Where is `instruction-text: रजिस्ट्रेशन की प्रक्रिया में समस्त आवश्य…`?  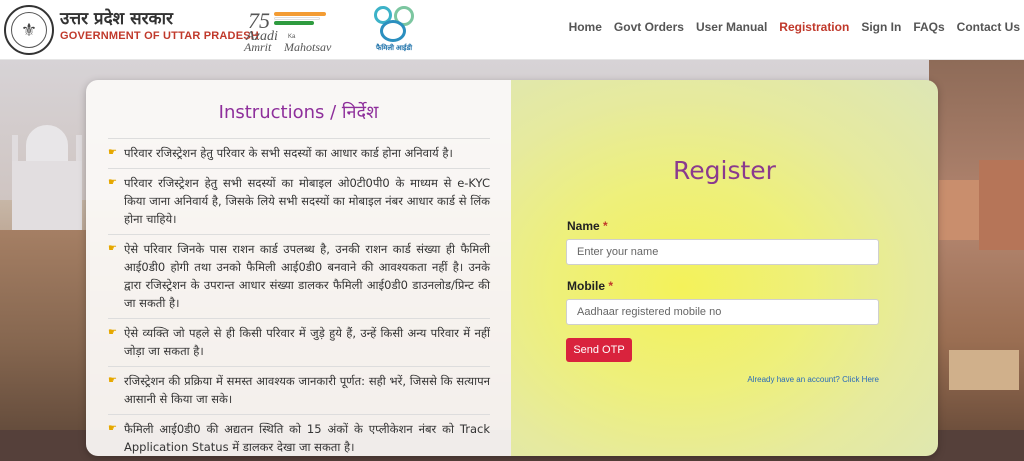
instruction-text: रजिस्ट्रेशन की प्रक्रिया में समस्त आवश्य… is located at coordinates (307, 390).